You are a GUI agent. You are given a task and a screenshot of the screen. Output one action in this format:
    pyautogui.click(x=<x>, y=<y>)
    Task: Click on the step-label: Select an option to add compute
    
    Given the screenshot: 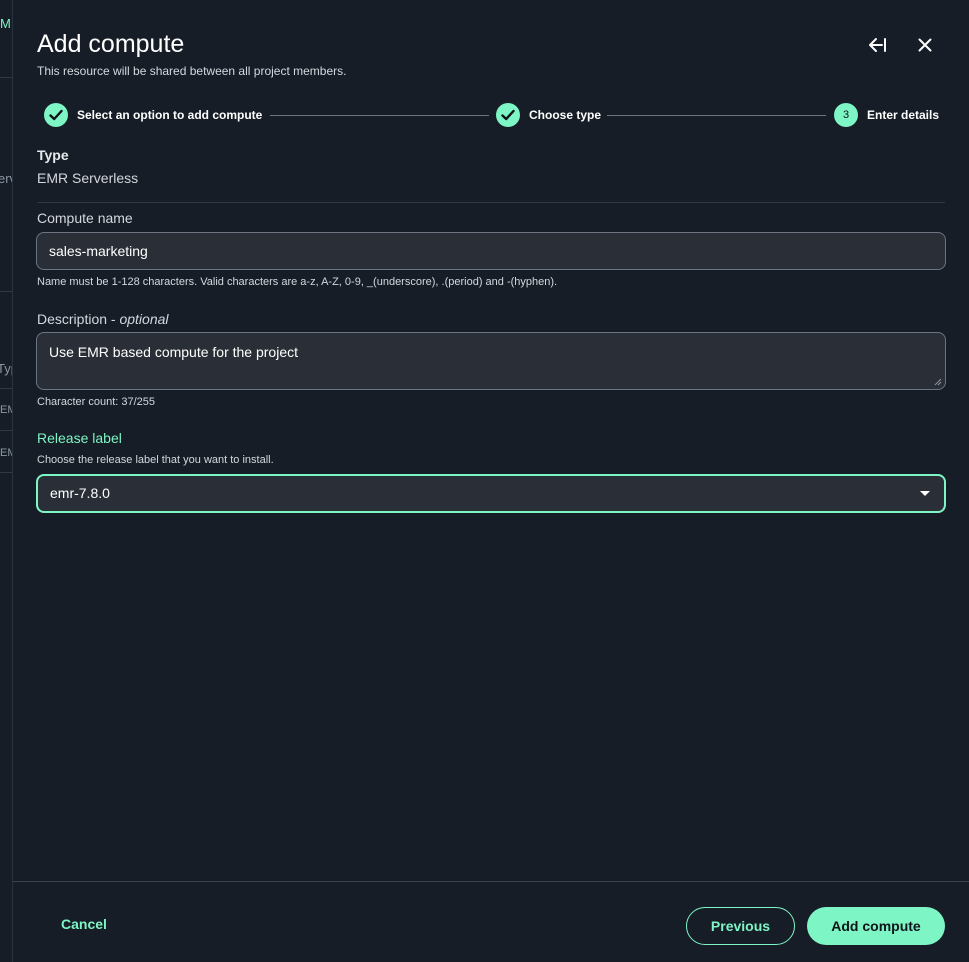 What is the action you would take?
    pyautogui.click(x=170, y=115)
    